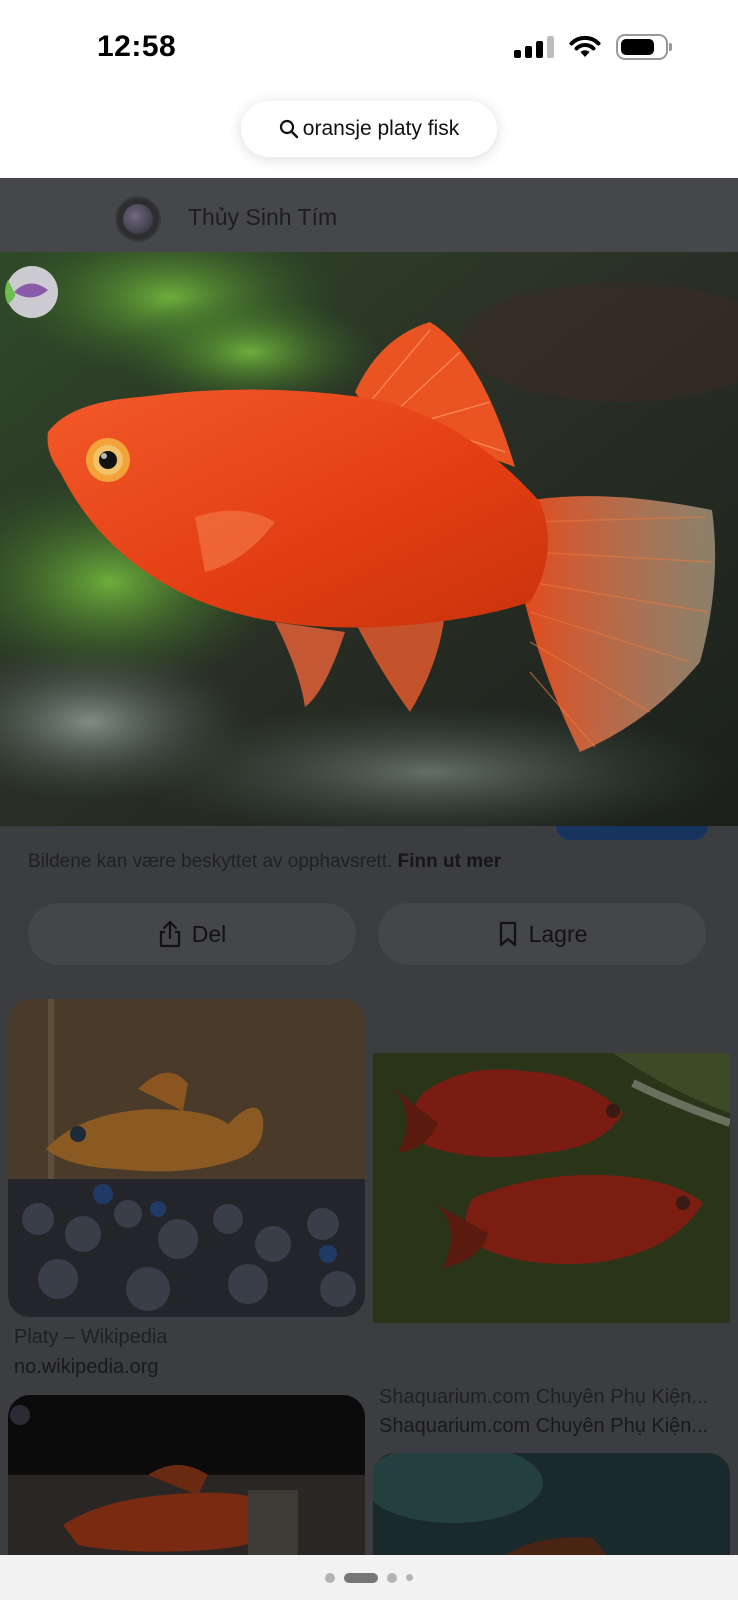 The image size is (738, 1600). What do you see at coordinates (507, 934) in the screenshot?
I see `bookmark-icon` at bounding box center [507, 934].